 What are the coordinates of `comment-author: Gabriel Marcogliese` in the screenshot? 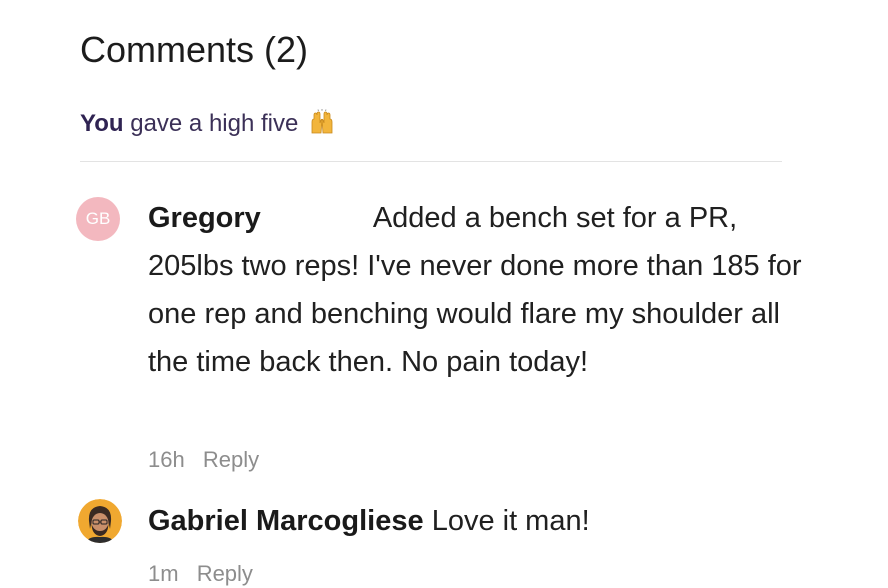 It's located at (286, 521).